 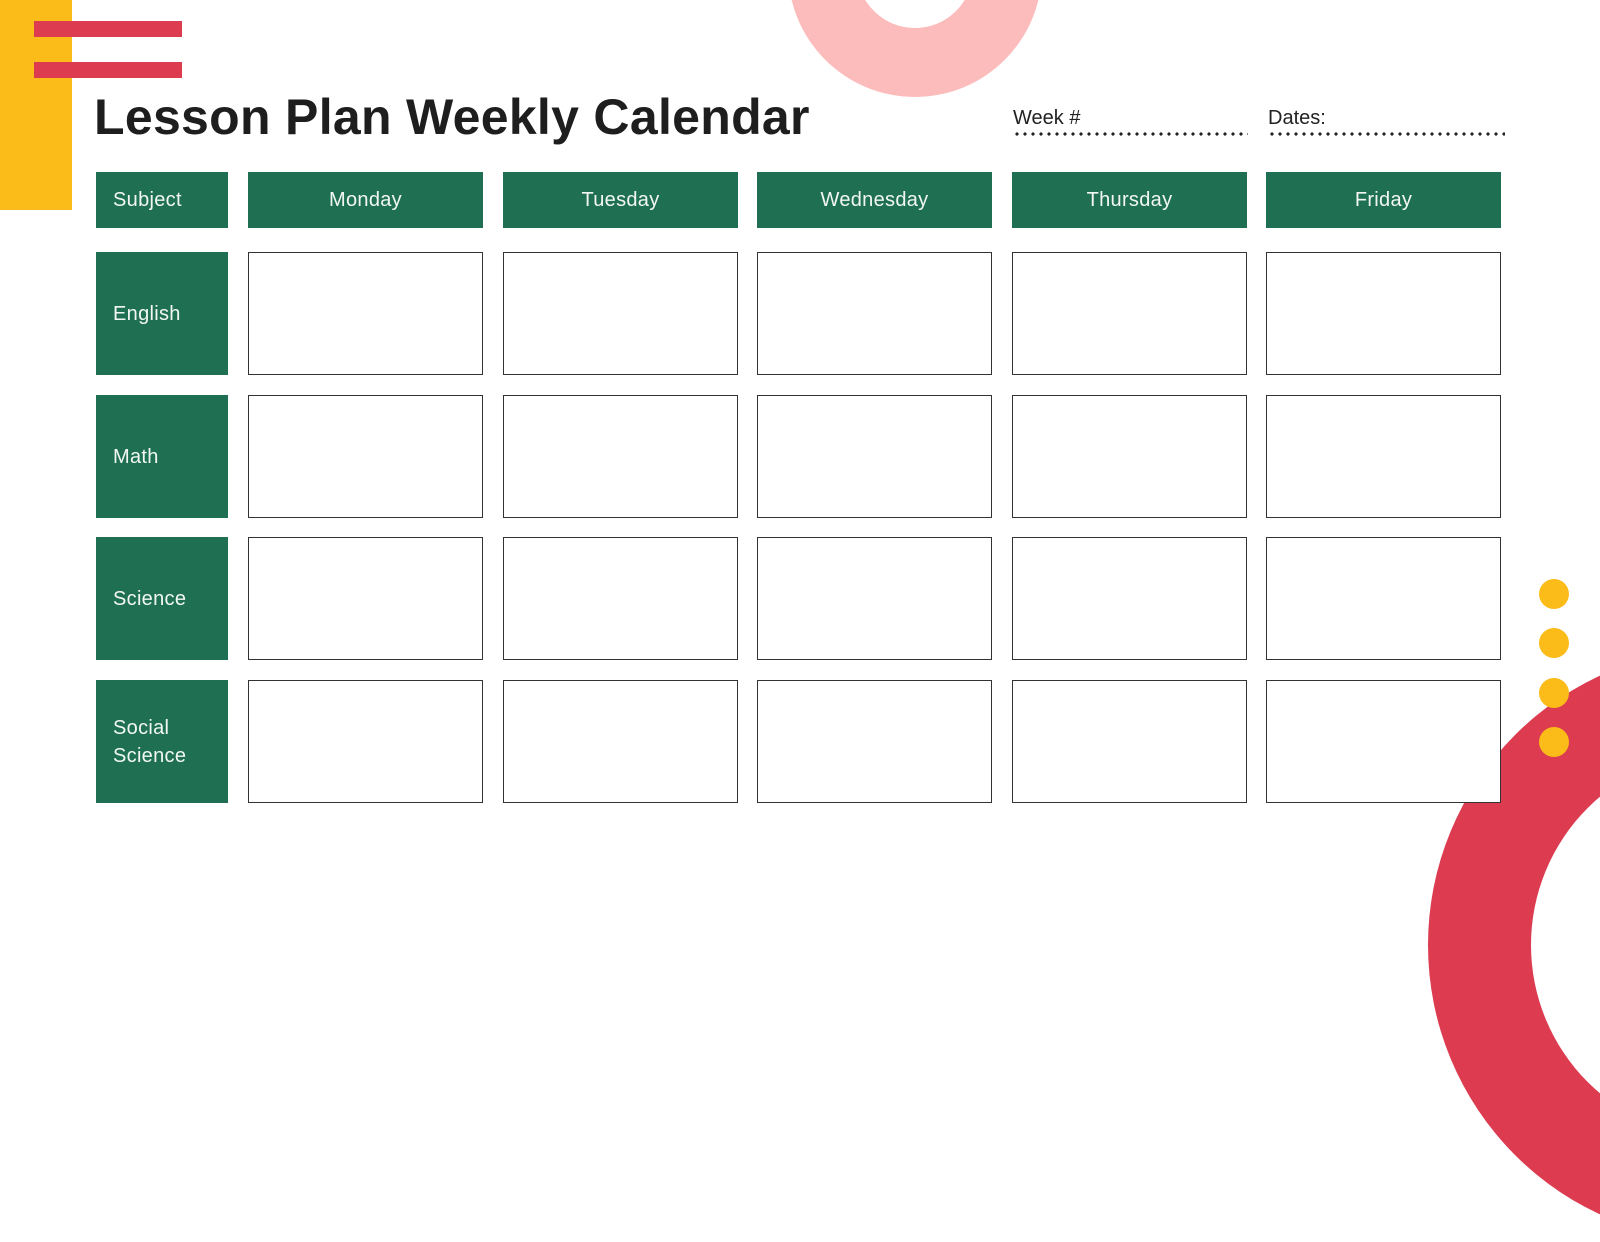 I want to click on subject-row-header-social-science: Social Science, so click(x=162, y=741).